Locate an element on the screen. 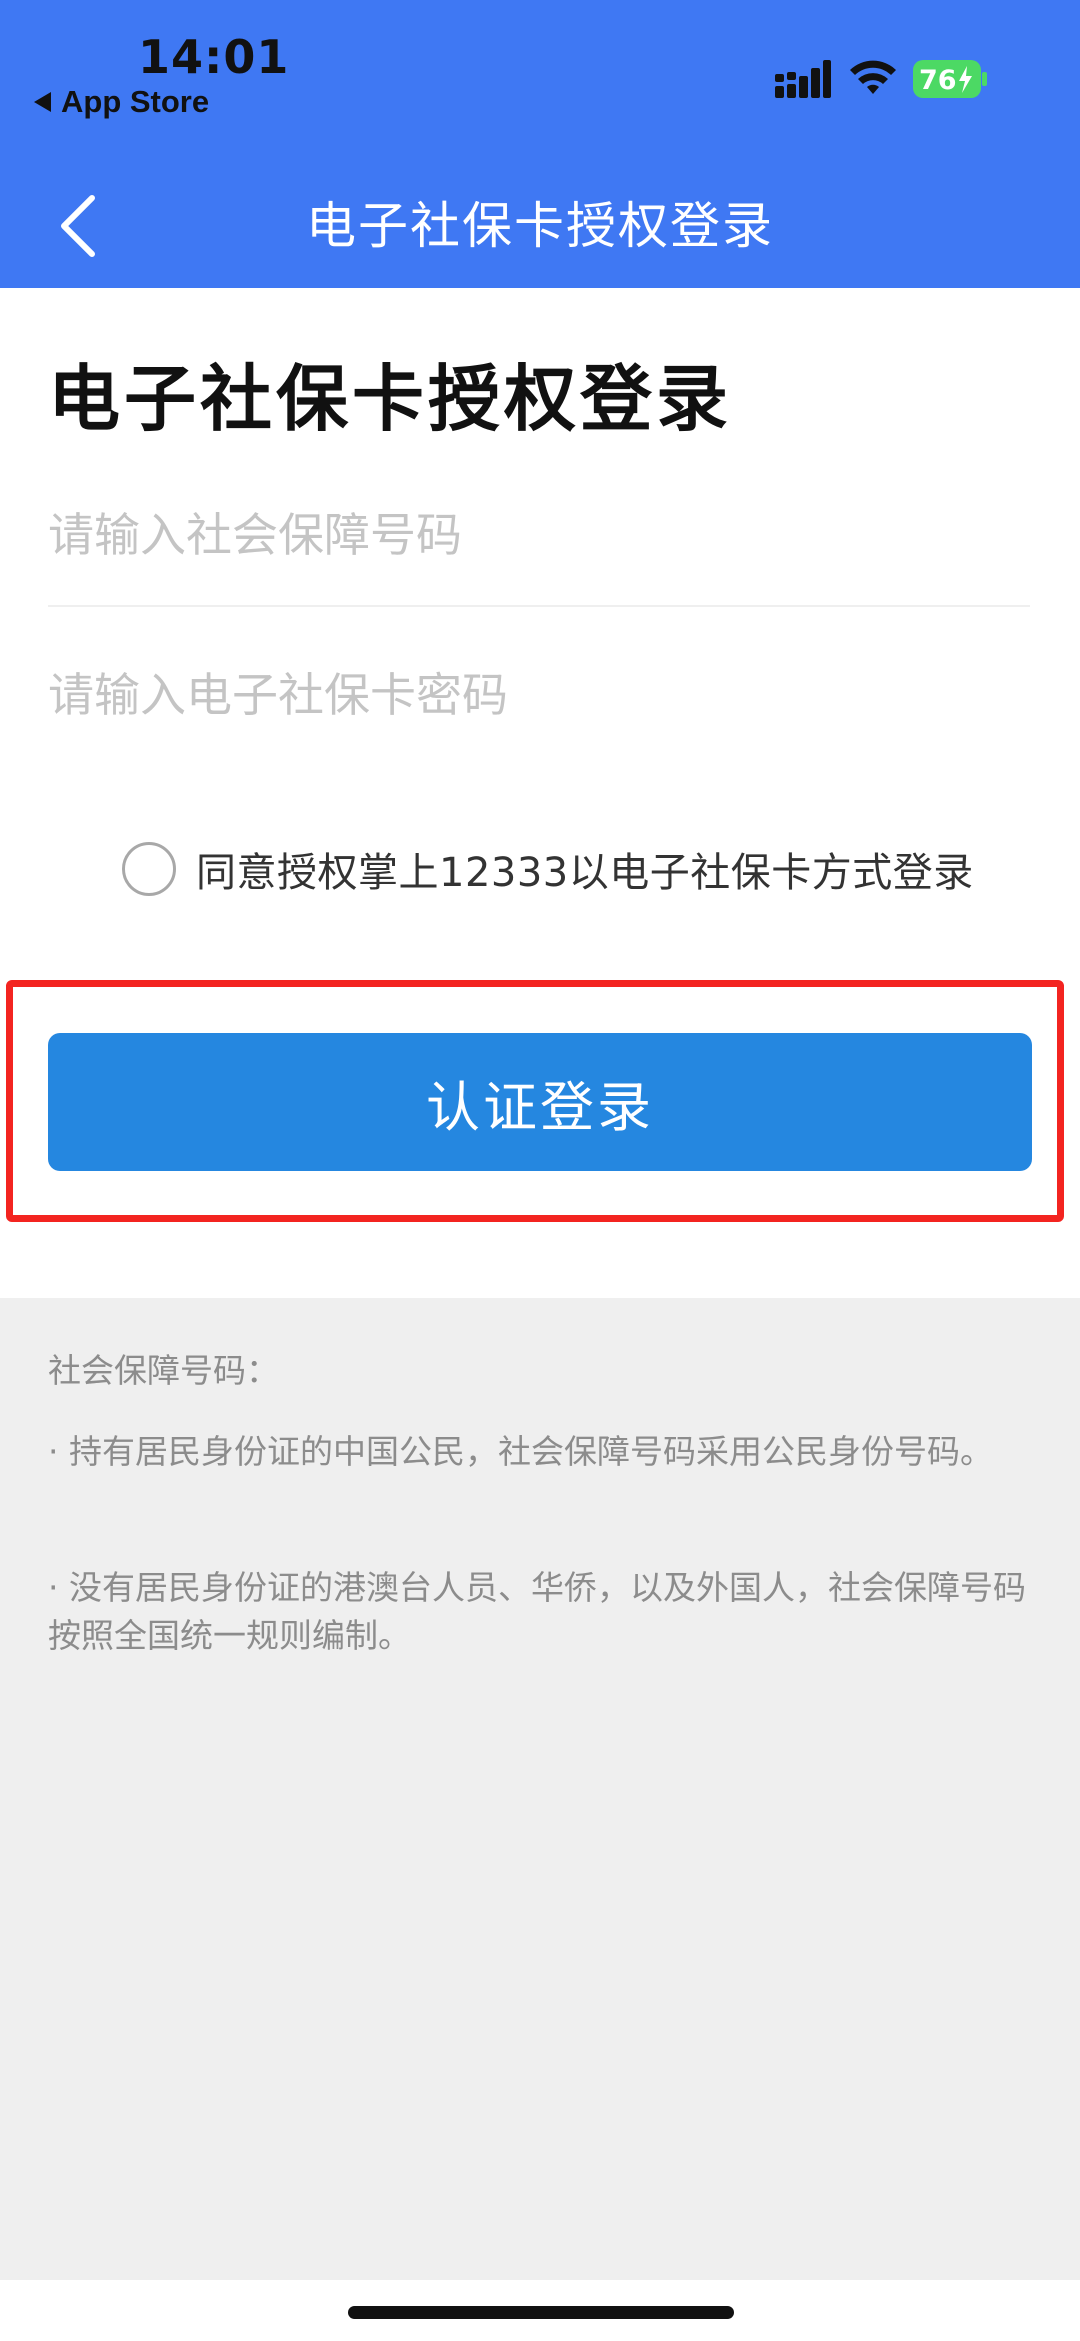 This screenshot has height=2341, width=1080. cellular-signal-icon is located at coordinates (803, 79).